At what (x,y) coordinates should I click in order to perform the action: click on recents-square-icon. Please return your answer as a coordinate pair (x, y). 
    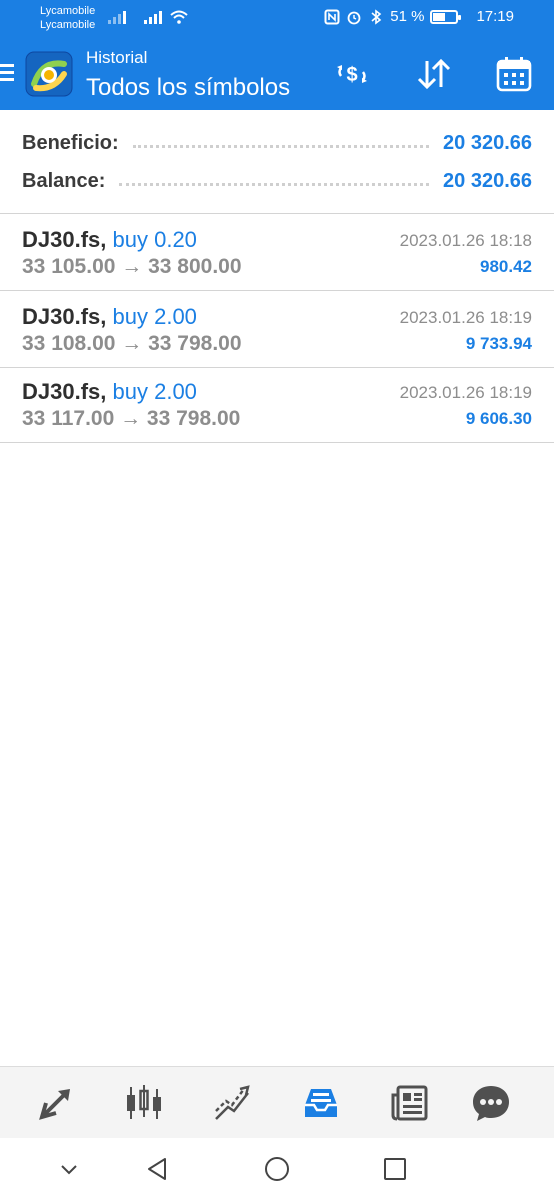
    Looking at the image, I should click on (395, 1169).